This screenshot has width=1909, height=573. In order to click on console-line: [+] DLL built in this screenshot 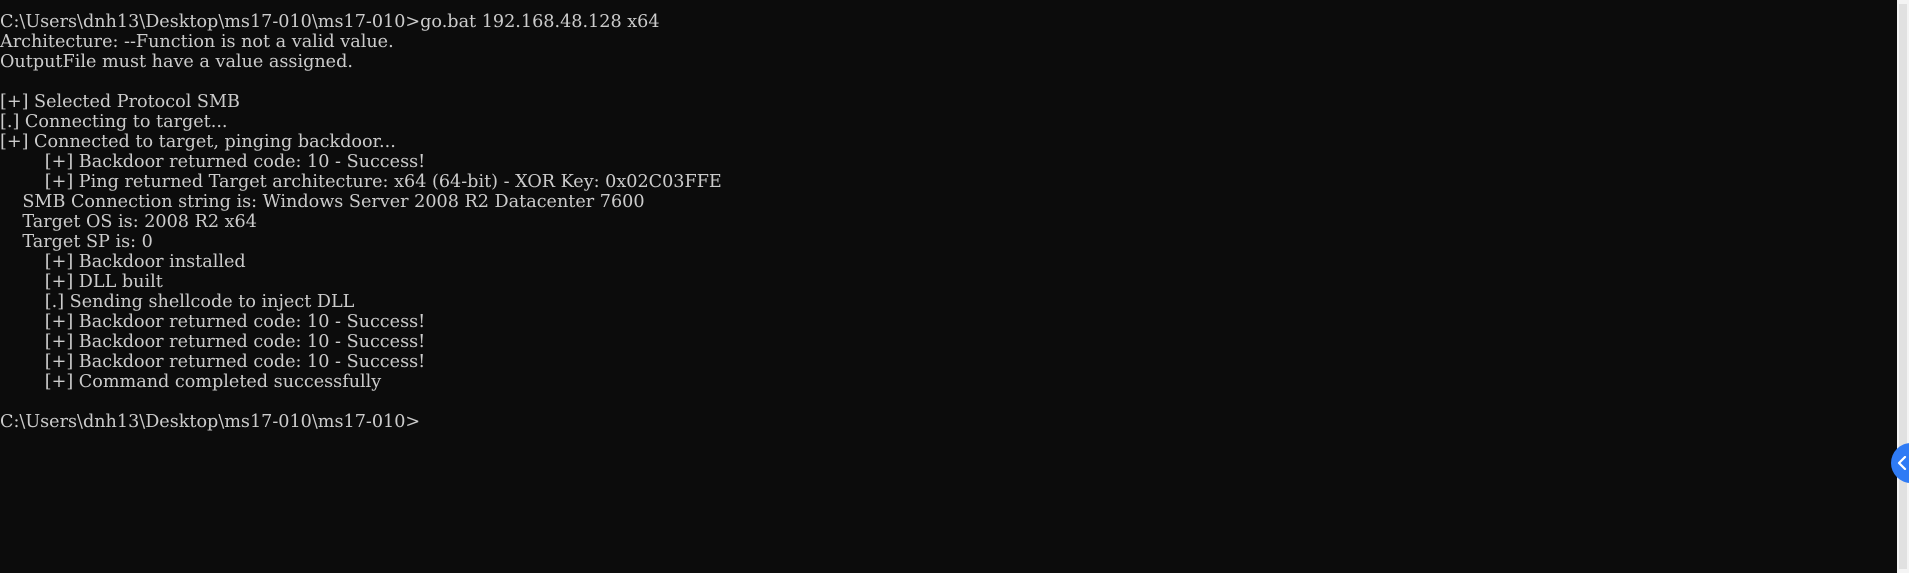, I will do `click(81, 282)`.